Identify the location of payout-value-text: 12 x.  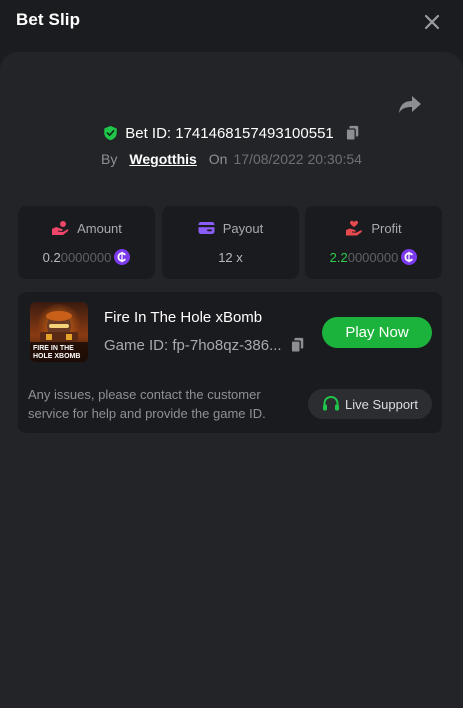
(230, 257).